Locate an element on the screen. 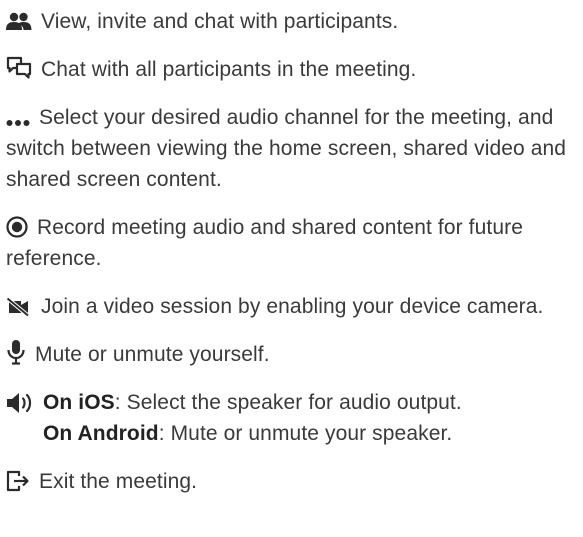  more-icon is located at coordinates (18, 123).